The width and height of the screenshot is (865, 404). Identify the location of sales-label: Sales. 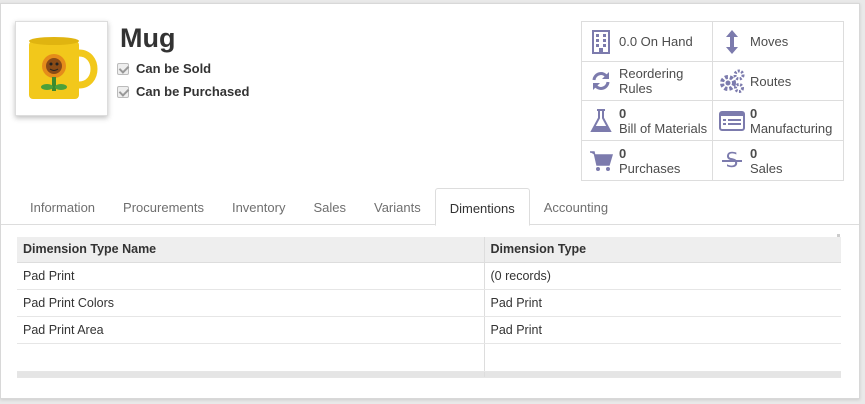
(766, 168).